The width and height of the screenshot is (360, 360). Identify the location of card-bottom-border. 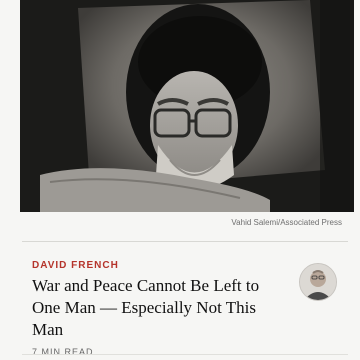
(185, 354).